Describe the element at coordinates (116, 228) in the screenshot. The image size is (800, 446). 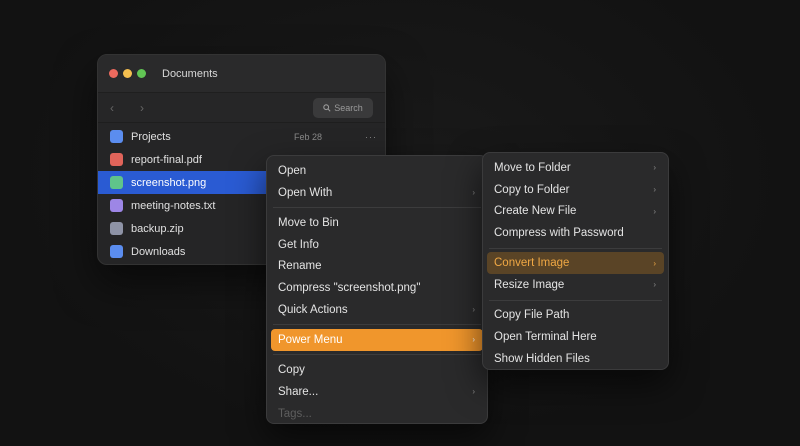
I see `archive-file-icon` at that location.